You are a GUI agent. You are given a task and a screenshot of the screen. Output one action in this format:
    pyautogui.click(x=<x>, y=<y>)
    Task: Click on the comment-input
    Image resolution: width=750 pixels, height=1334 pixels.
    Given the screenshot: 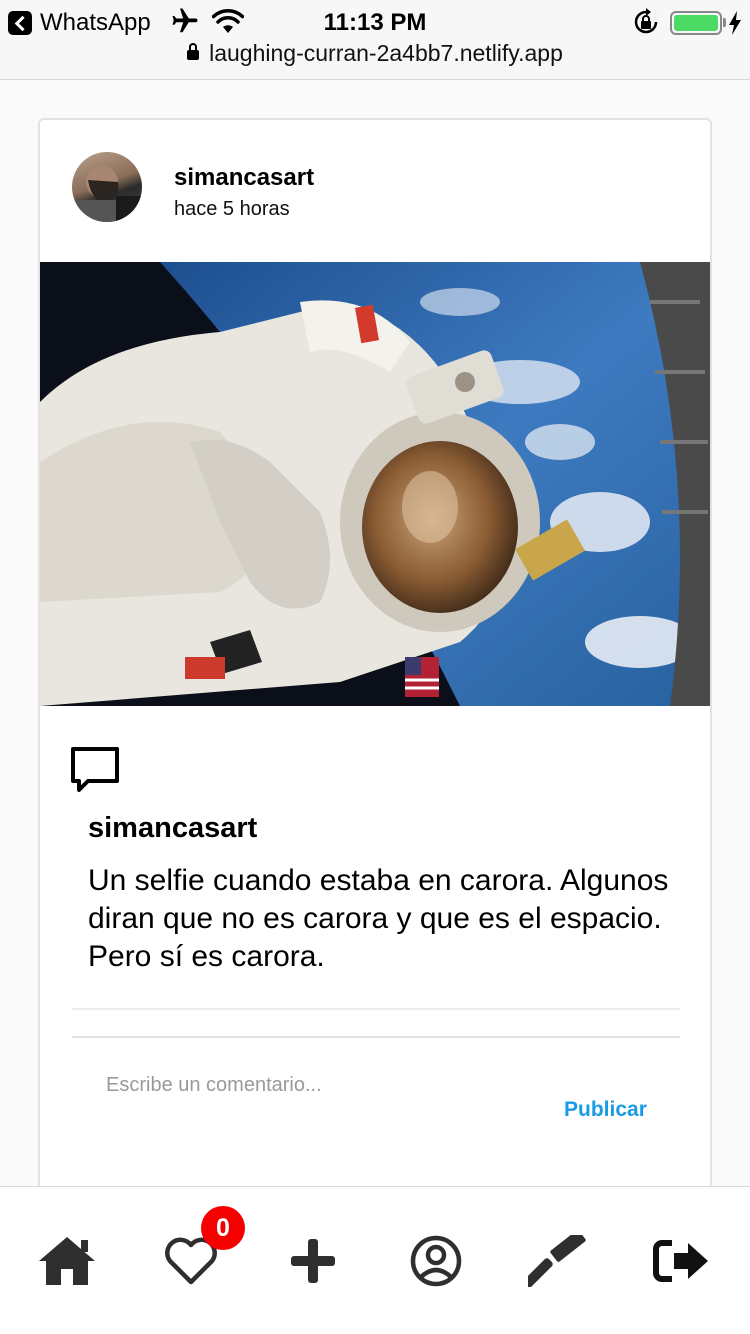 What is the action you would take?
    pyautogui.click(x=316, y=1085)
    